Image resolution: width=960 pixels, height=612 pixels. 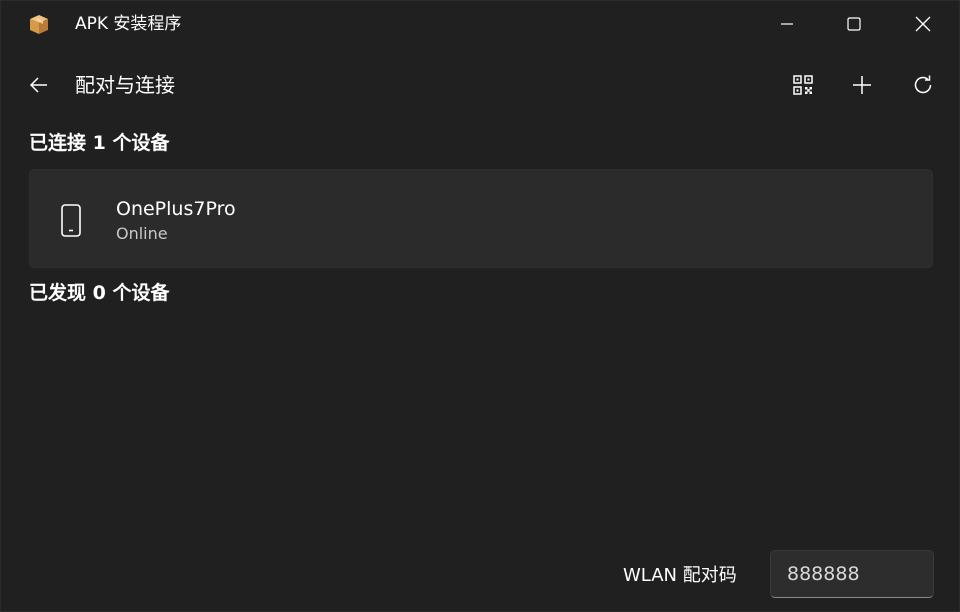 I want to click on back-button, so click(x=39, y=85).